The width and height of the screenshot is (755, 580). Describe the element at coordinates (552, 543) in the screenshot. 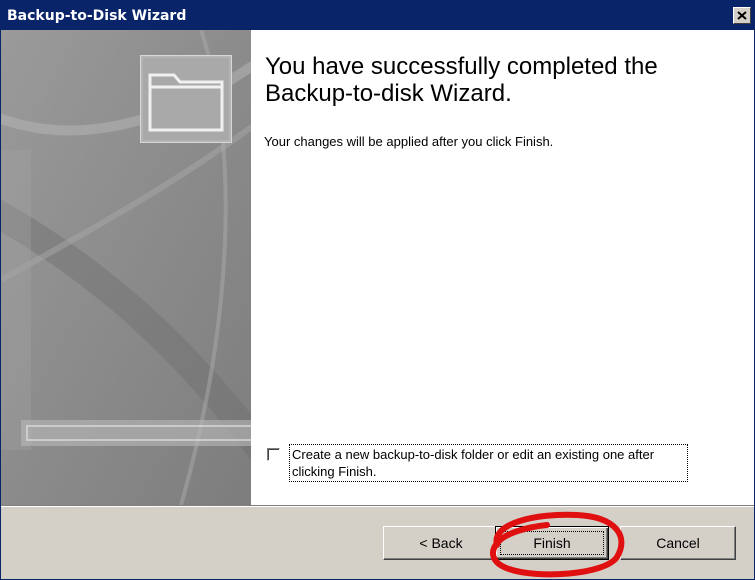

I see `finish-button: Finish` at that location.